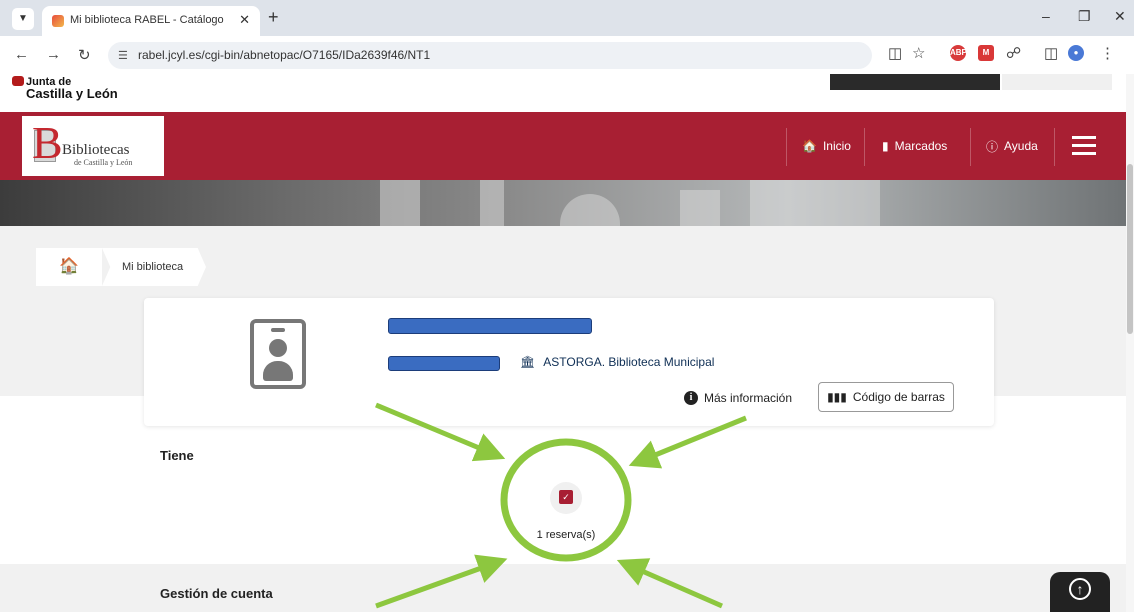  Describe the element at coordinates (895, 53) in the screenshot. I see `install-app-icon: ◫` at that location.